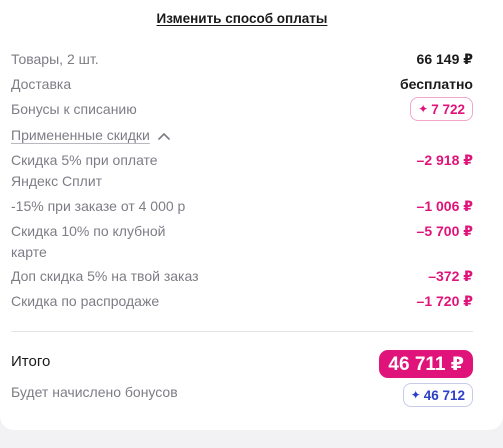 This screenshot has width=503, height=448. What do you see at coordinates (242, 18) in the screenshot?
I see `change-payment-method-link: Изменить способ оплаты` at bounding box center [242, 18].